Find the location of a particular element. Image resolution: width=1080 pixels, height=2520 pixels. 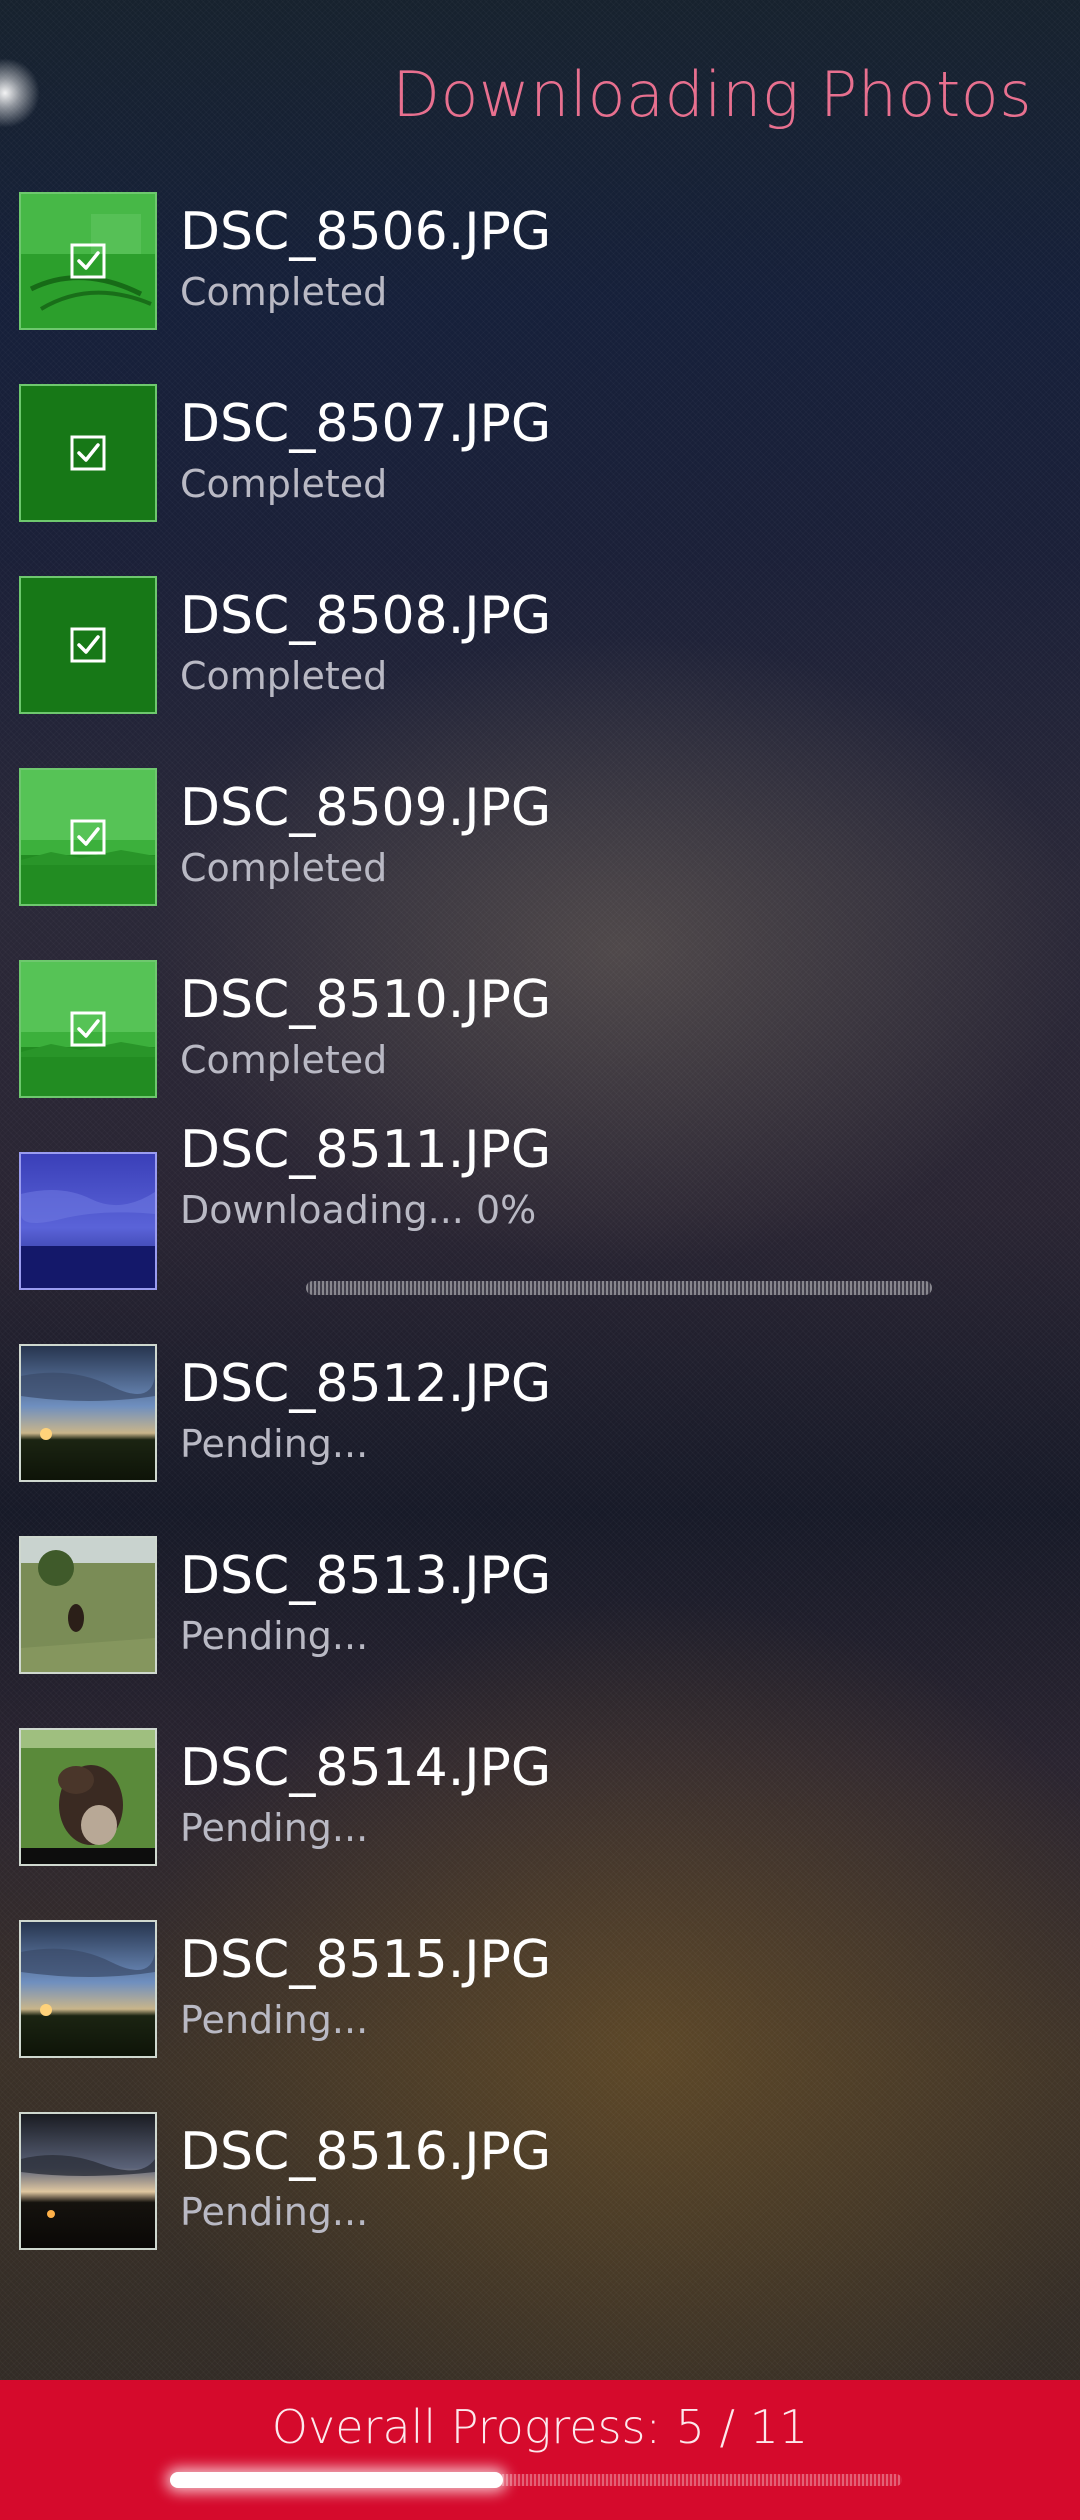

overall-progress-fill is located at coordinates (336, 2480).